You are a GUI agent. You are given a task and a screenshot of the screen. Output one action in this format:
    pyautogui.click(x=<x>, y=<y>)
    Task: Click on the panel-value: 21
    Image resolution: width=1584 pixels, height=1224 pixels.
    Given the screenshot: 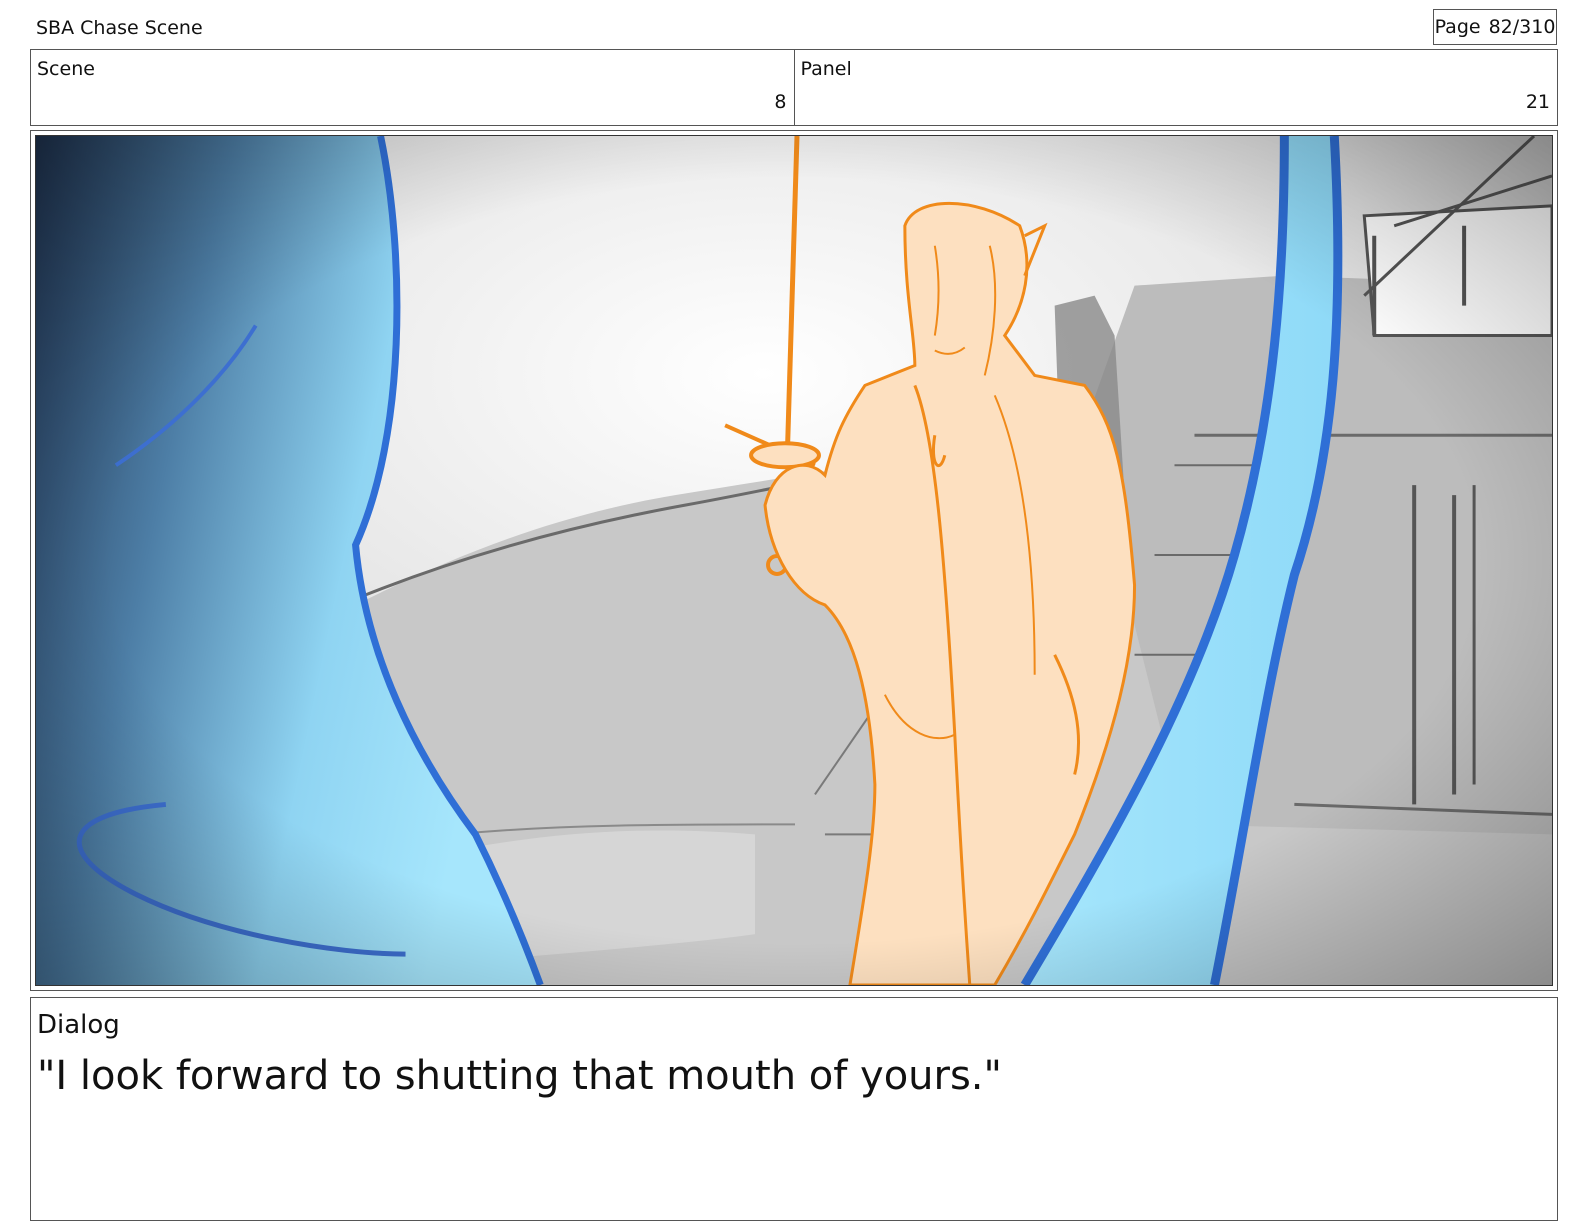 What is the action you would take?
    pyautogui.click(x=1537, y=102)
    